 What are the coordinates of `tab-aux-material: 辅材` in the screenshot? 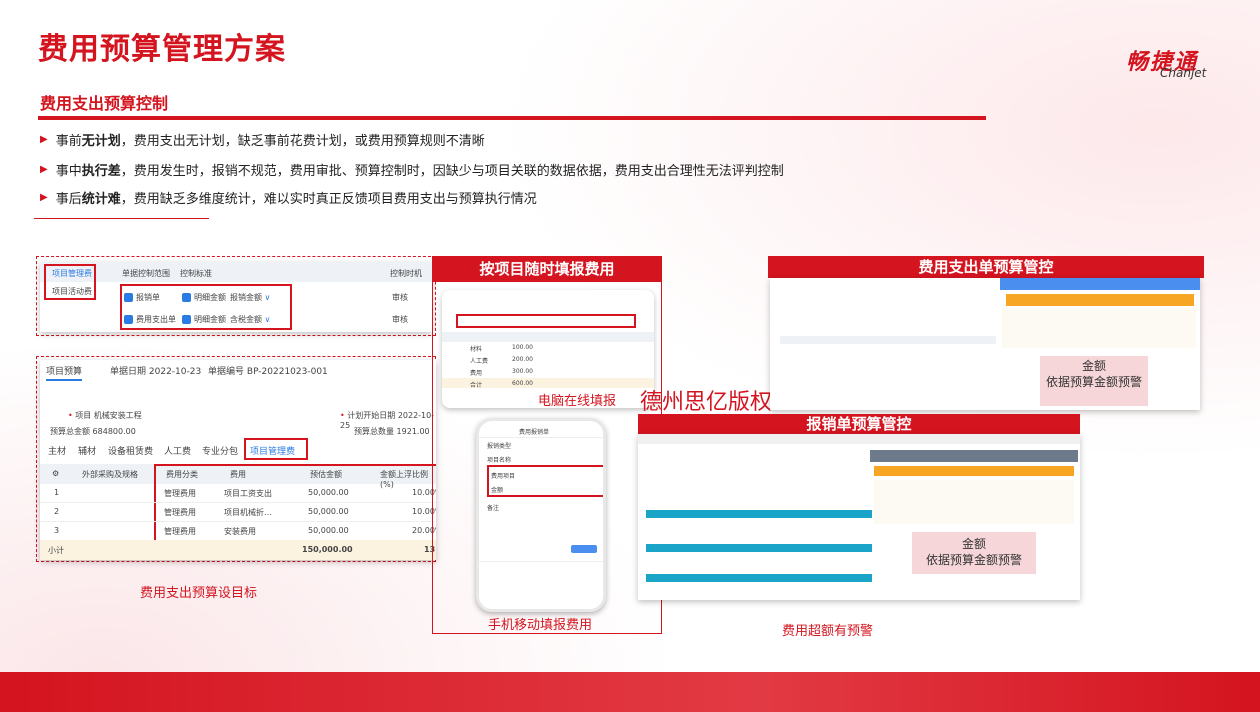 It's located at (87, 450).